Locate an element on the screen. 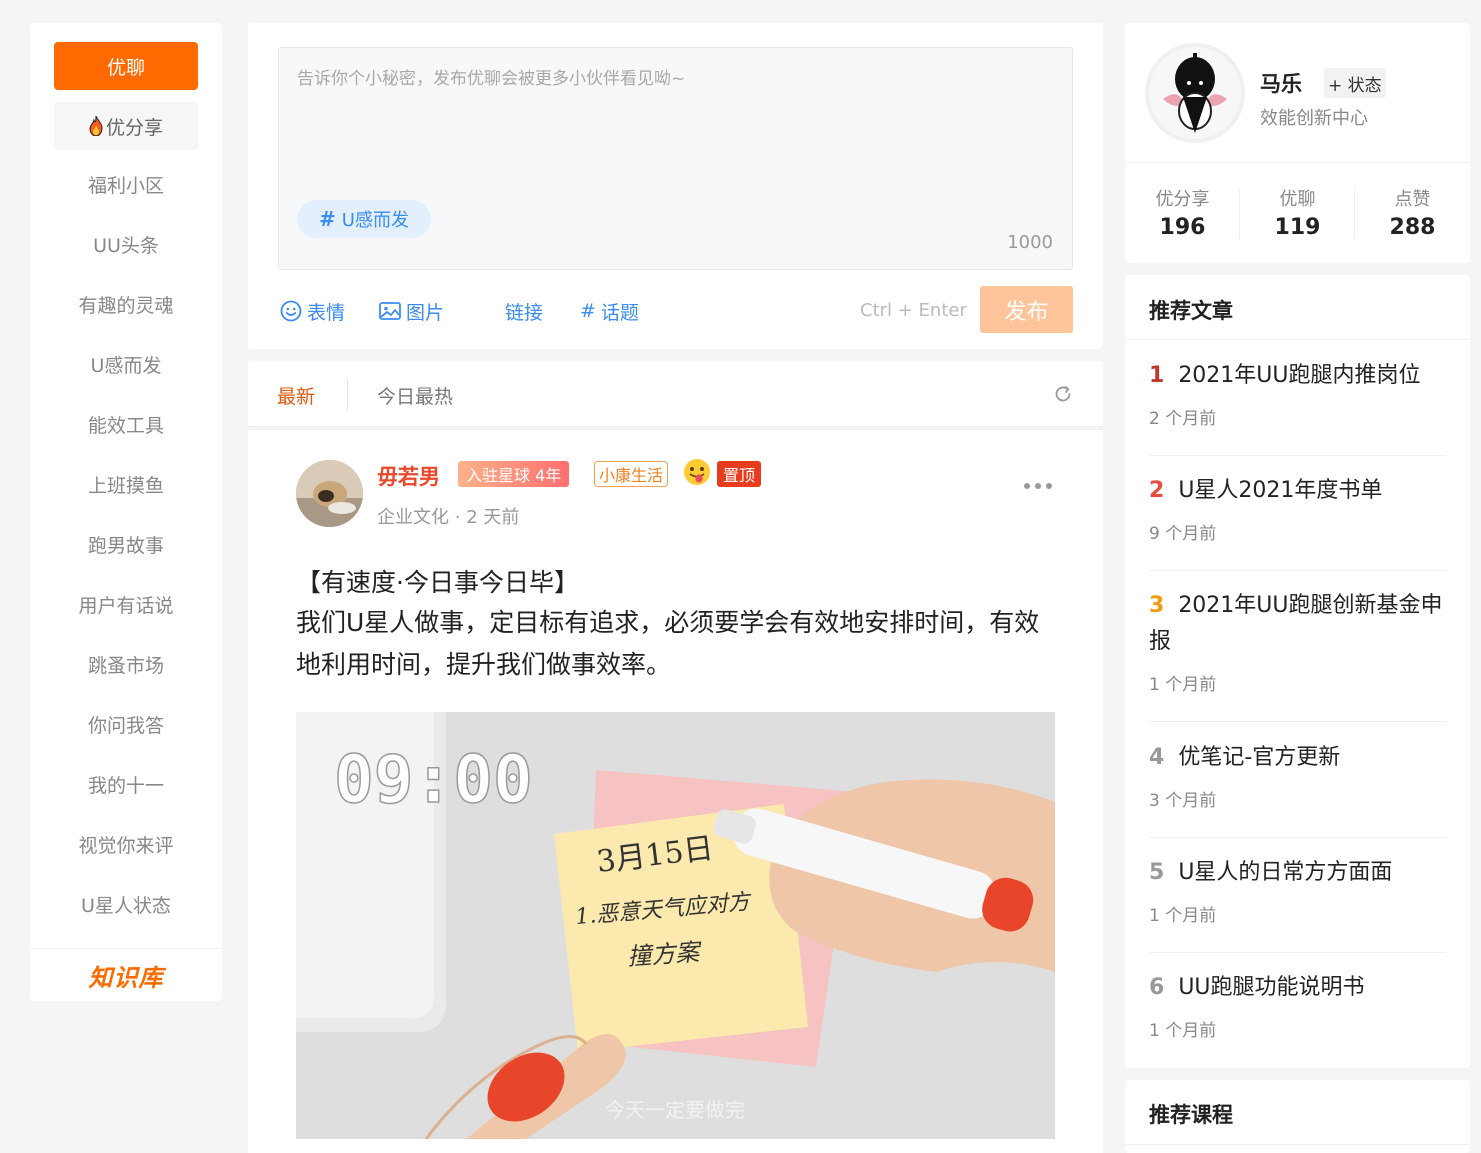 Image resolution: width=1481 pixels, height=1153 pixels. nav-item: 福利小区 is located at coordinates (126, 186).